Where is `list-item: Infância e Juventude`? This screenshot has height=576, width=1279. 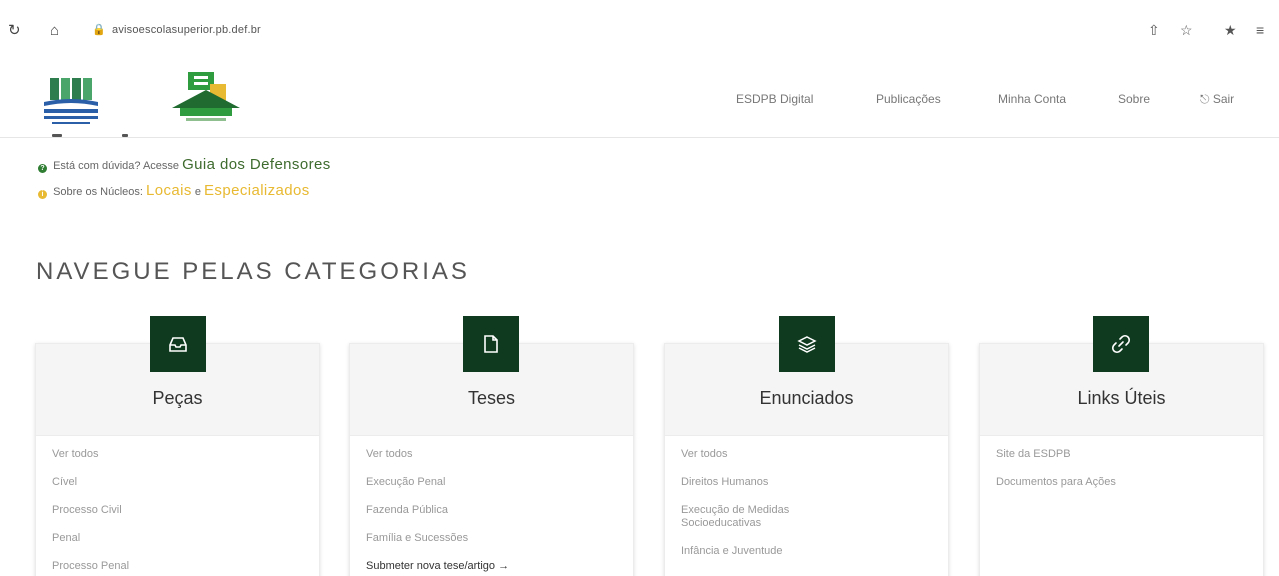
list-item: Infância e Juventude is located at coordinates (735, 551).